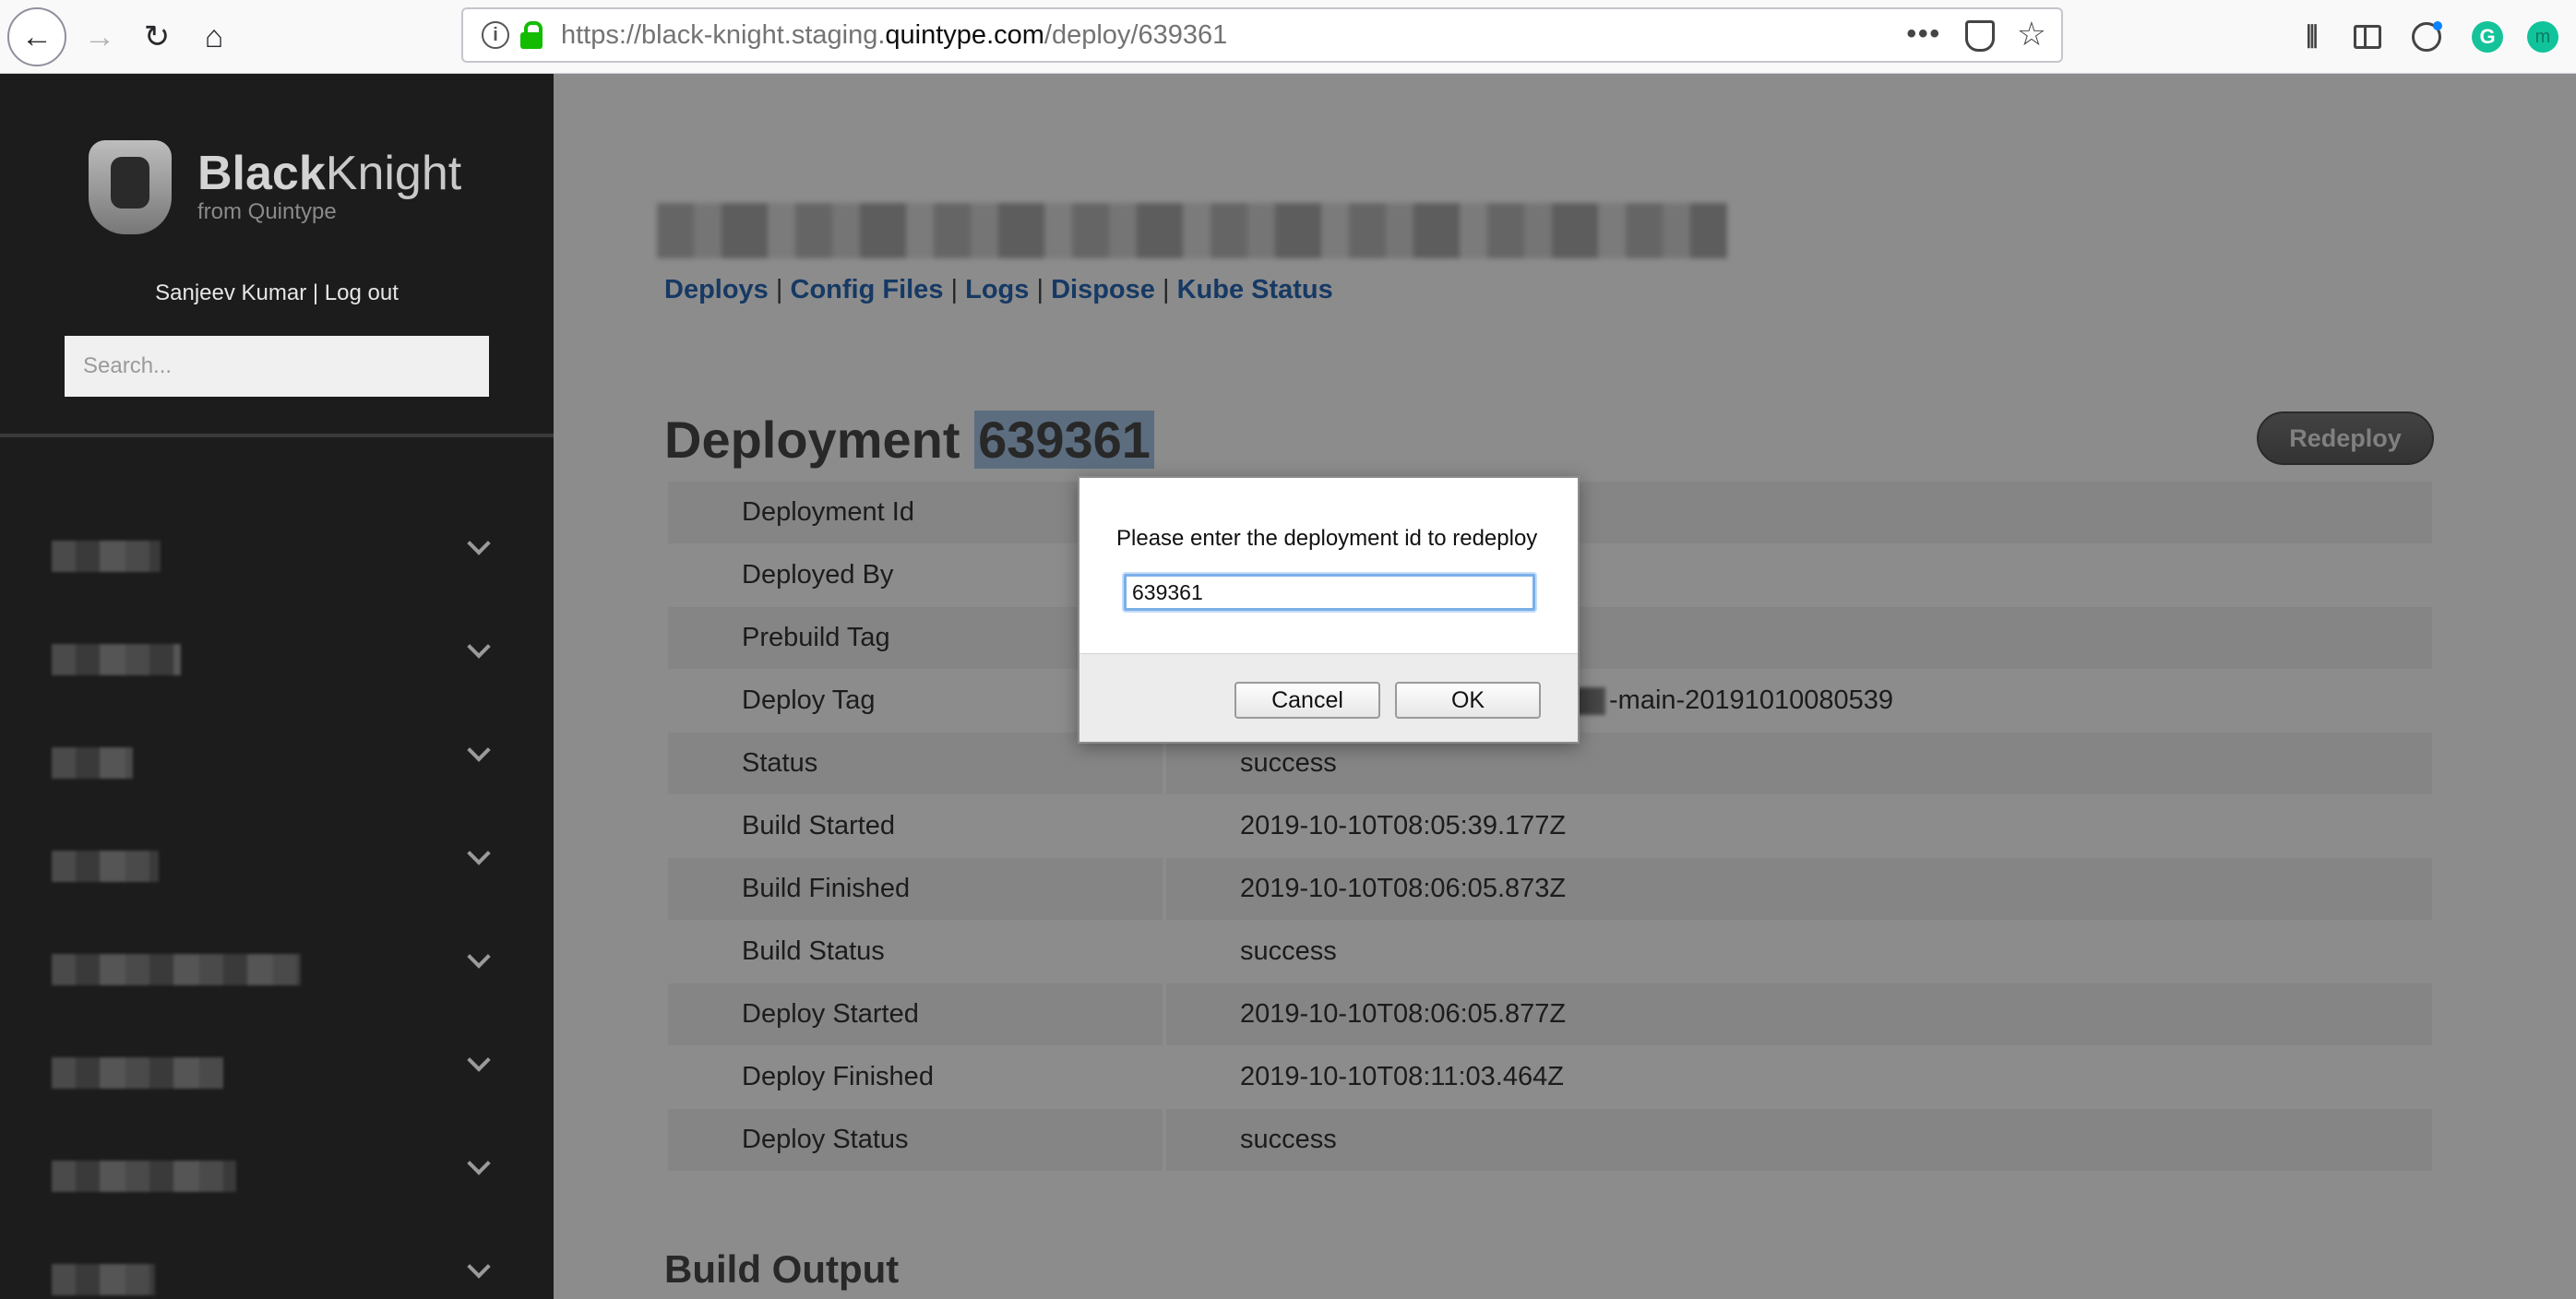 This screenshot has height=1299, width=2576. I want to click on logo-subtitle: from Quintype, so click(267, 211).